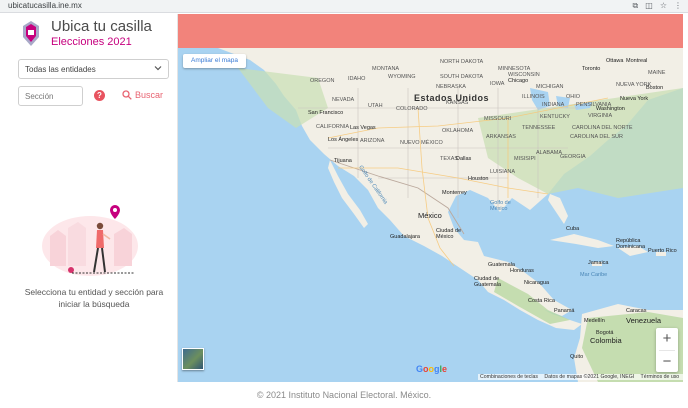 This screenshot has width=688, height=408. I want to click on chevron-down-icon, so click(158, 68).